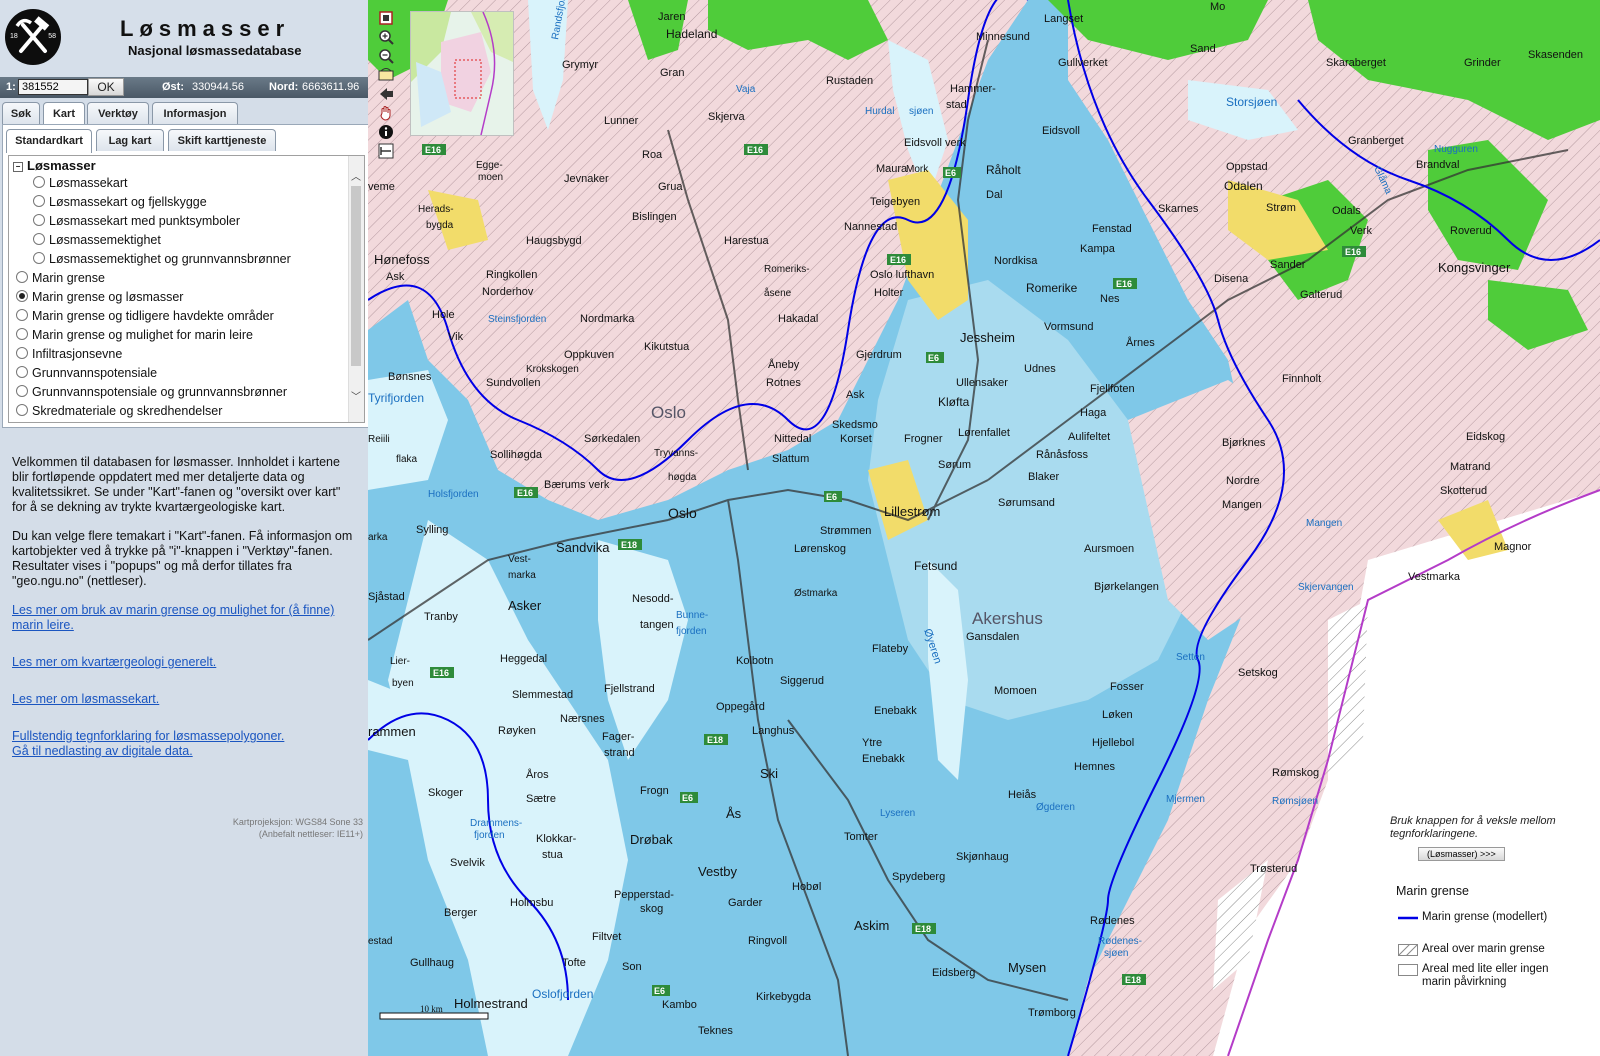 This screenshot has width=1600, height=1056. What do you see at coordinates (386, 75) in the screenshot?
I see `zoom-box-icon` at bounding box center [386, 75].